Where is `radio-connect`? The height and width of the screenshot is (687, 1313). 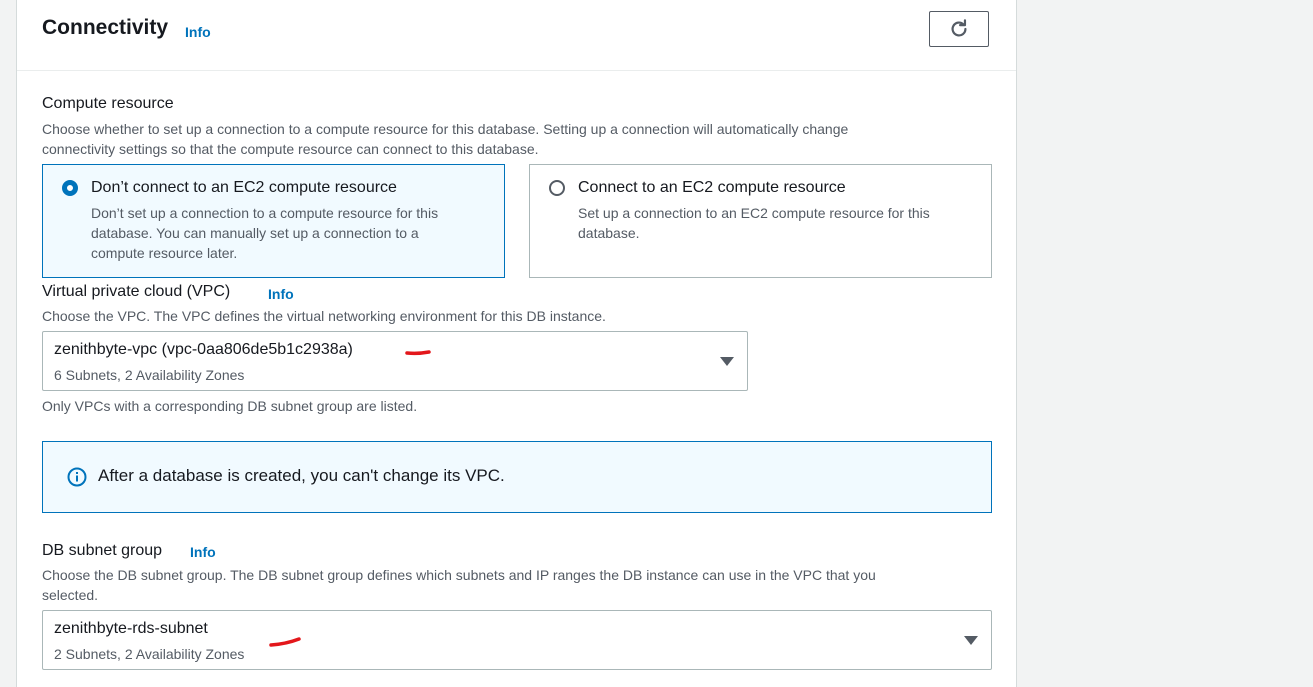 radio-connect is located at coordinates (557, 188).